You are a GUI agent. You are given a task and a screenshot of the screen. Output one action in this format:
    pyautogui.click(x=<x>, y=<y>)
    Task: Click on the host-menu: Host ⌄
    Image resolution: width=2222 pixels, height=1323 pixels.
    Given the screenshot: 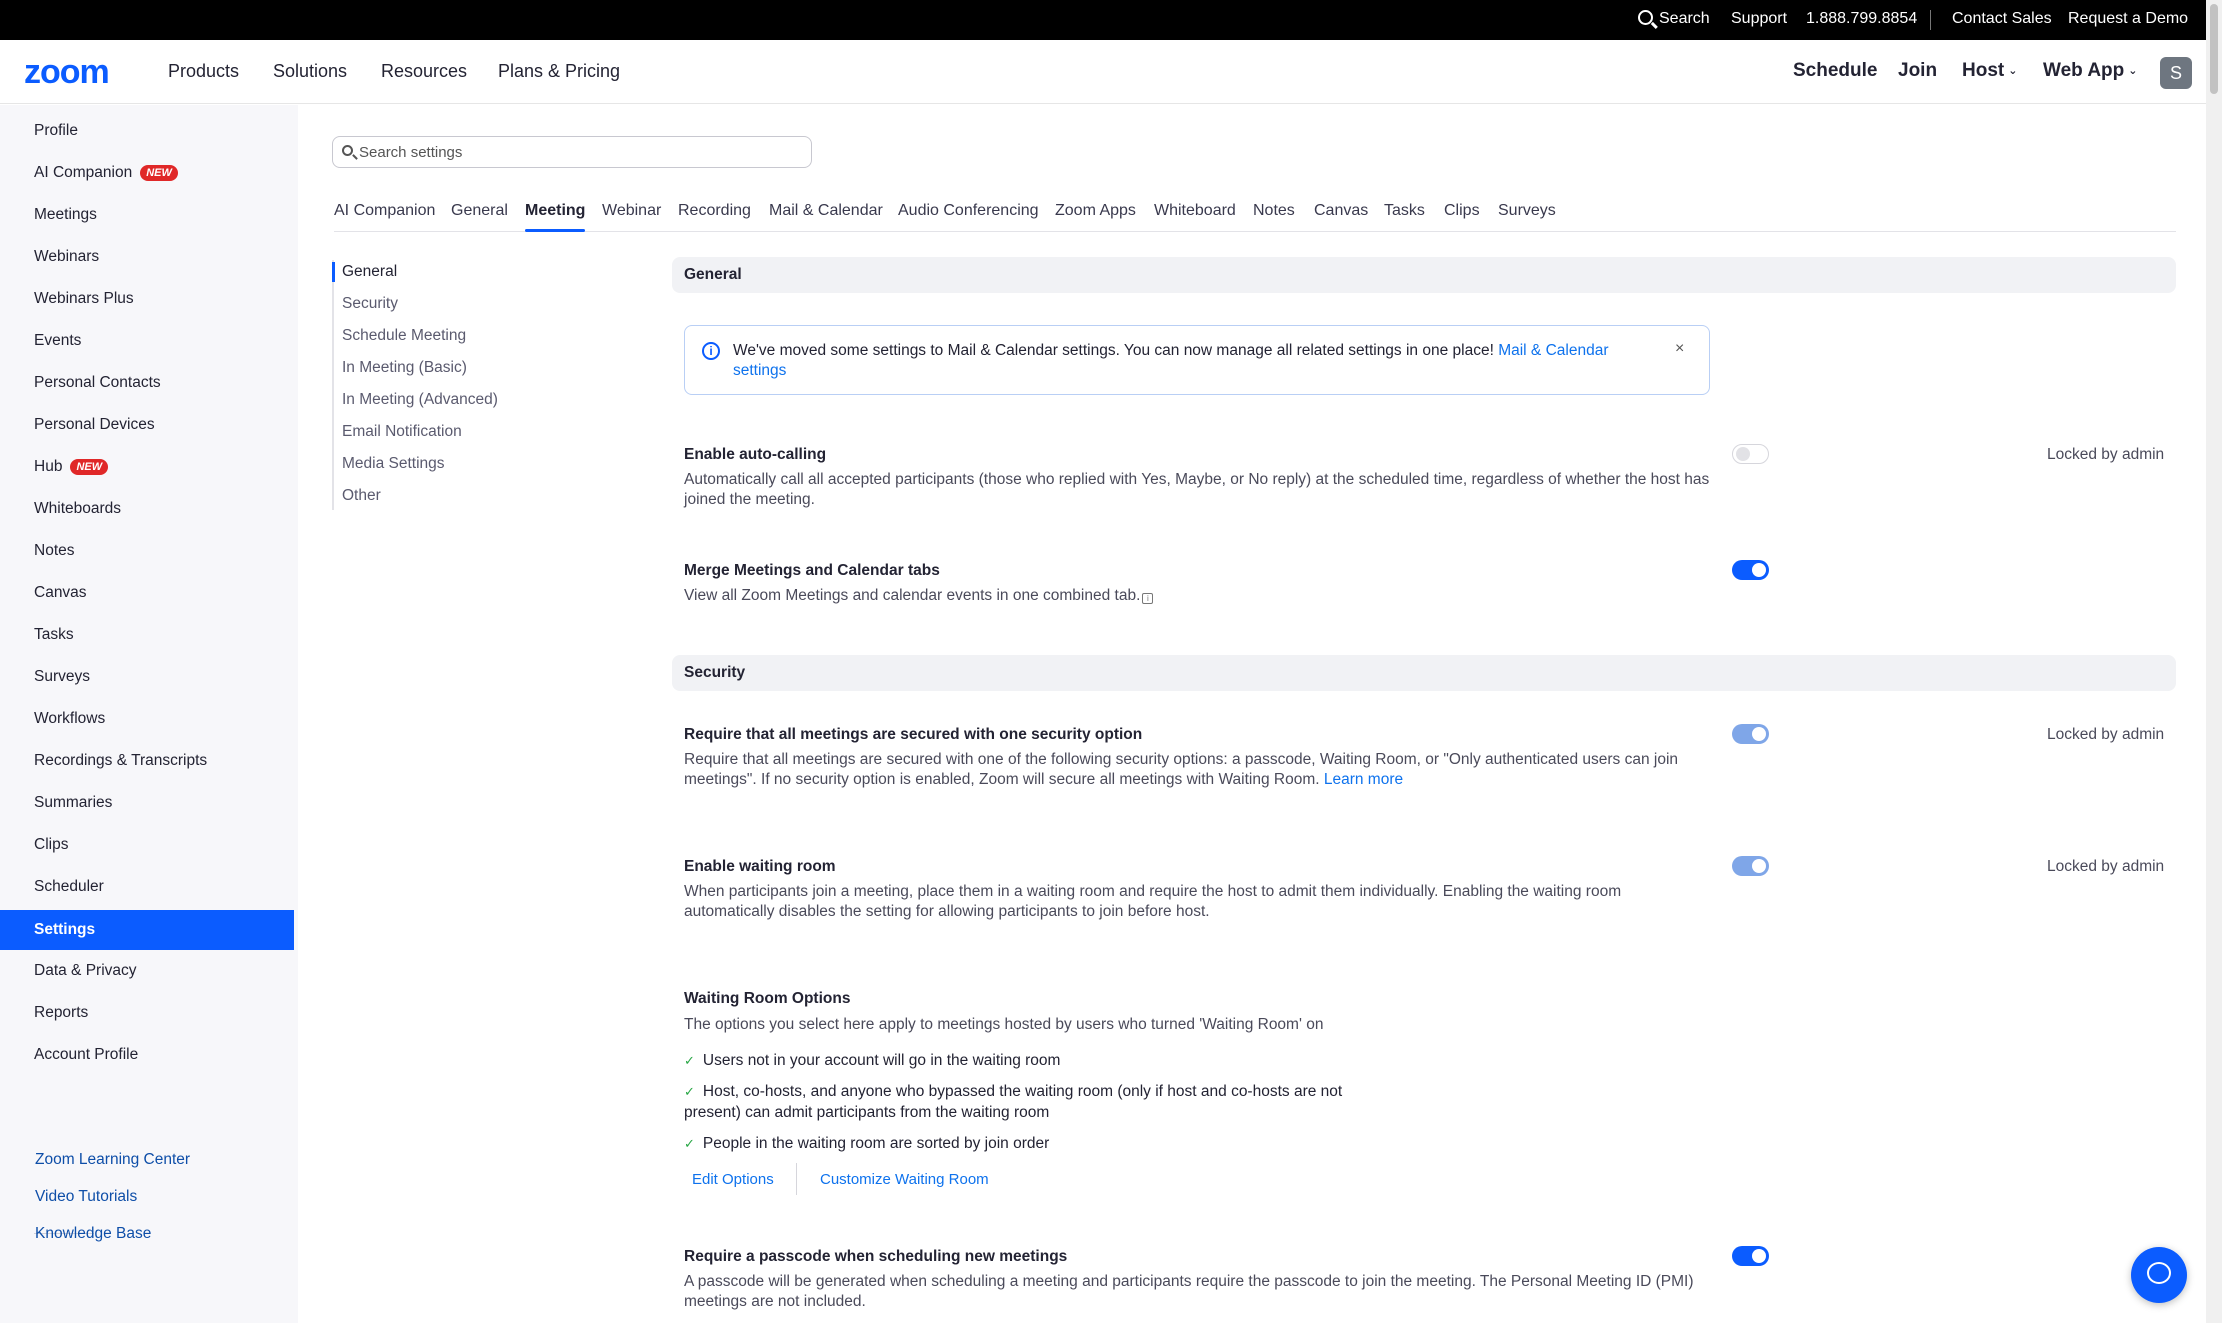 What is the action you would take?
    pyautogui.click(x=1989, y=71)
    